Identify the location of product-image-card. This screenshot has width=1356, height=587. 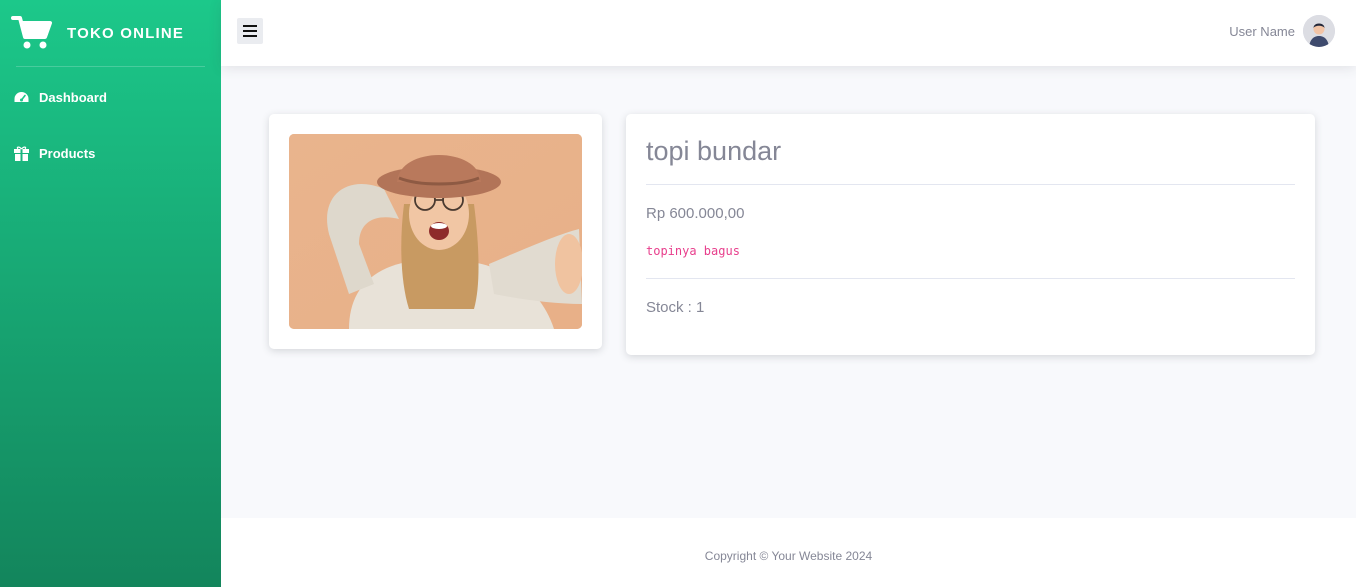
(435, 231).